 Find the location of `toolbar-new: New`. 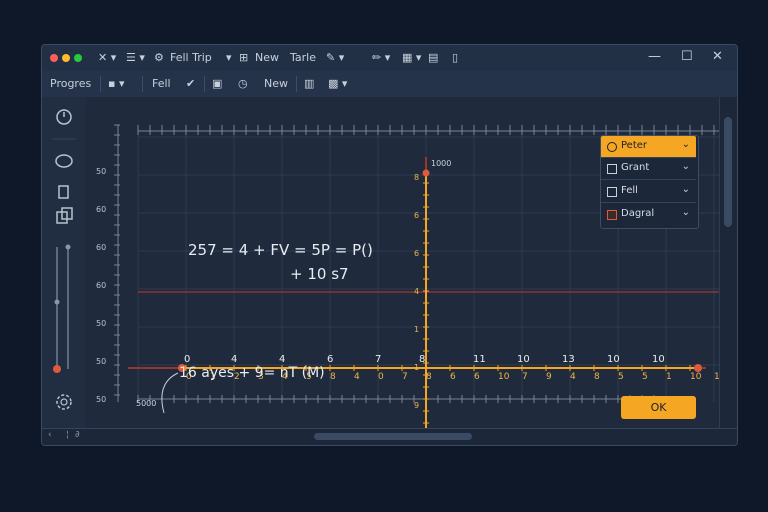

toolbar-new: New is located at coordinates (276, 83).